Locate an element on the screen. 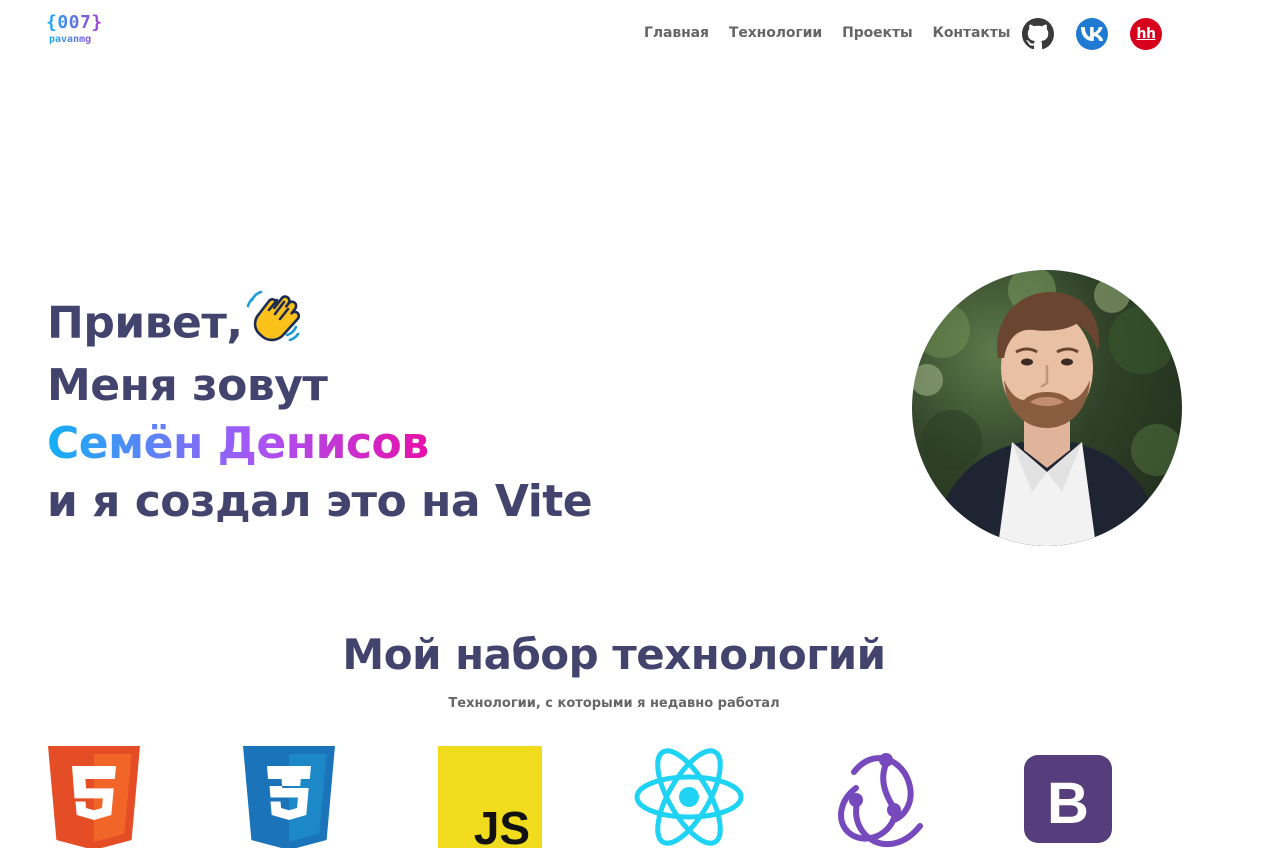  hero-tagline: и я создал это на Vite is located at coordinates (320, 501).